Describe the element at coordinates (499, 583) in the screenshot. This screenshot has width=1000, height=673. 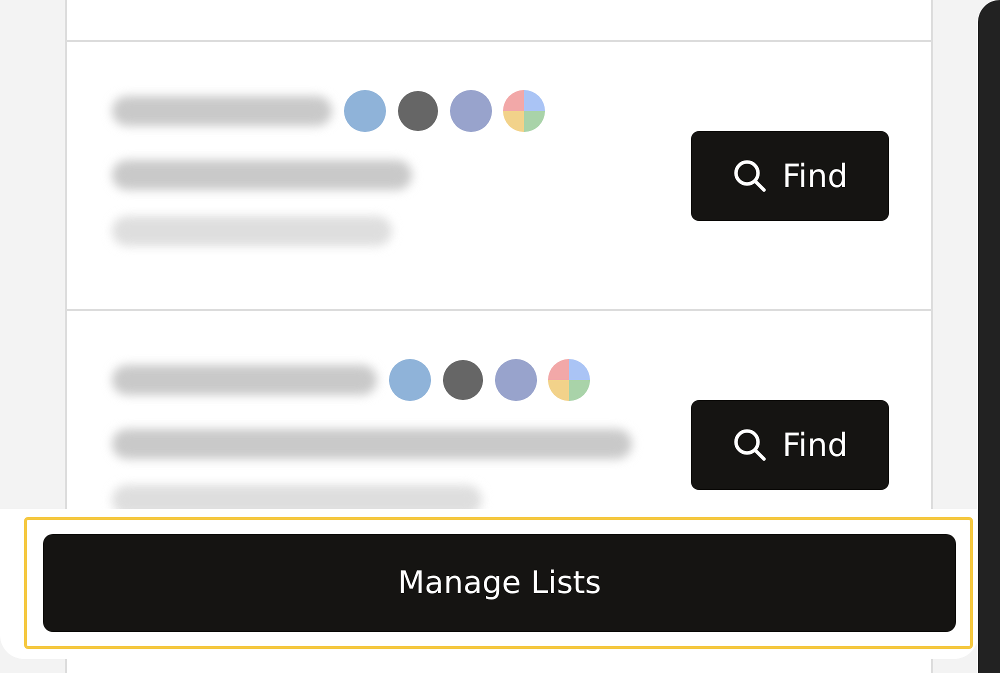
I see `manage-lists-button: Manage Lists` at that location.